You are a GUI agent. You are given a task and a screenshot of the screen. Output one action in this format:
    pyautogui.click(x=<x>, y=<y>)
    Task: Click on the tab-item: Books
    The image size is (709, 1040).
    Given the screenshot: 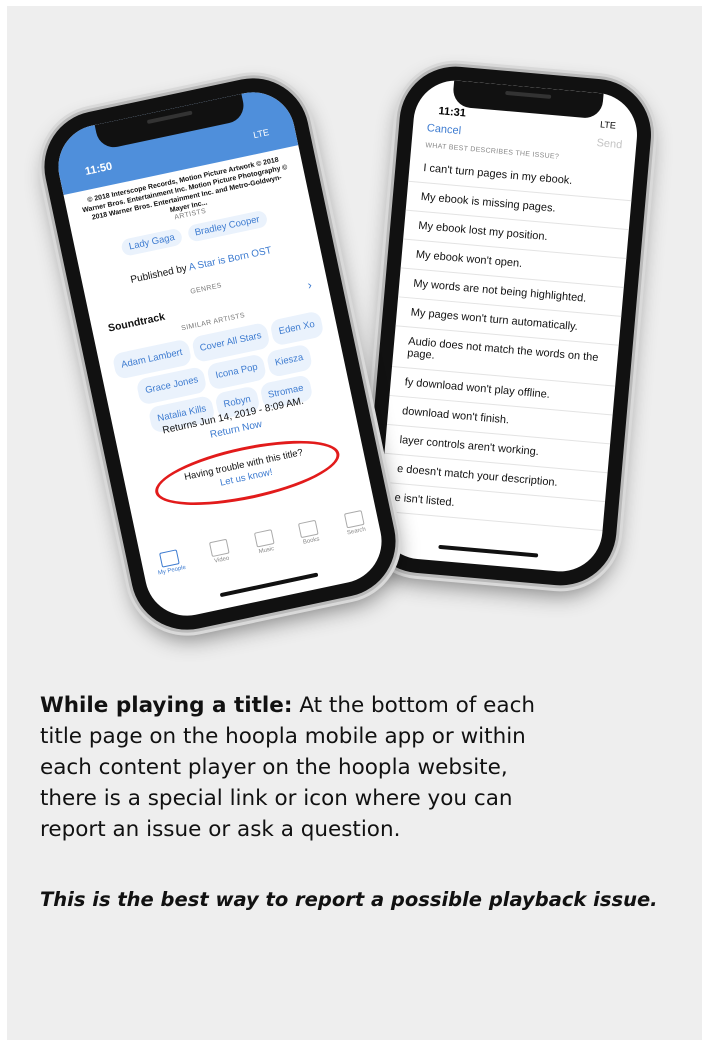 What is the action you would take?
    pyautogui.click(x=311, y=544)
    